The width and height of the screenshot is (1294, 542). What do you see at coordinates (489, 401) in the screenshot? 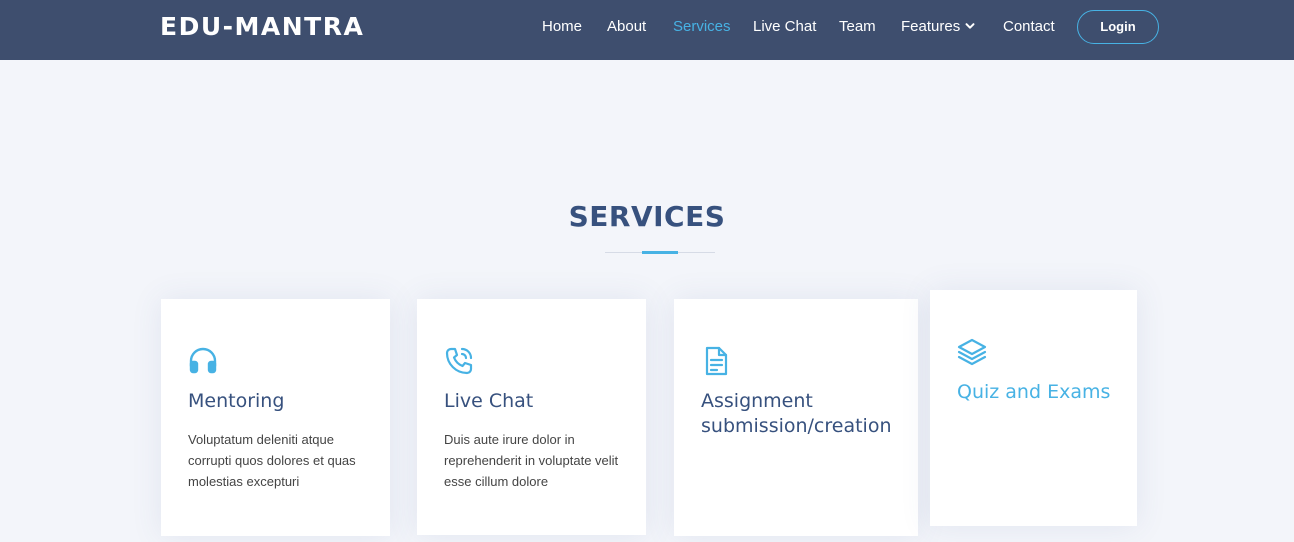
I see `service-card-title: Live Chat` at bounding box center [489, 401].